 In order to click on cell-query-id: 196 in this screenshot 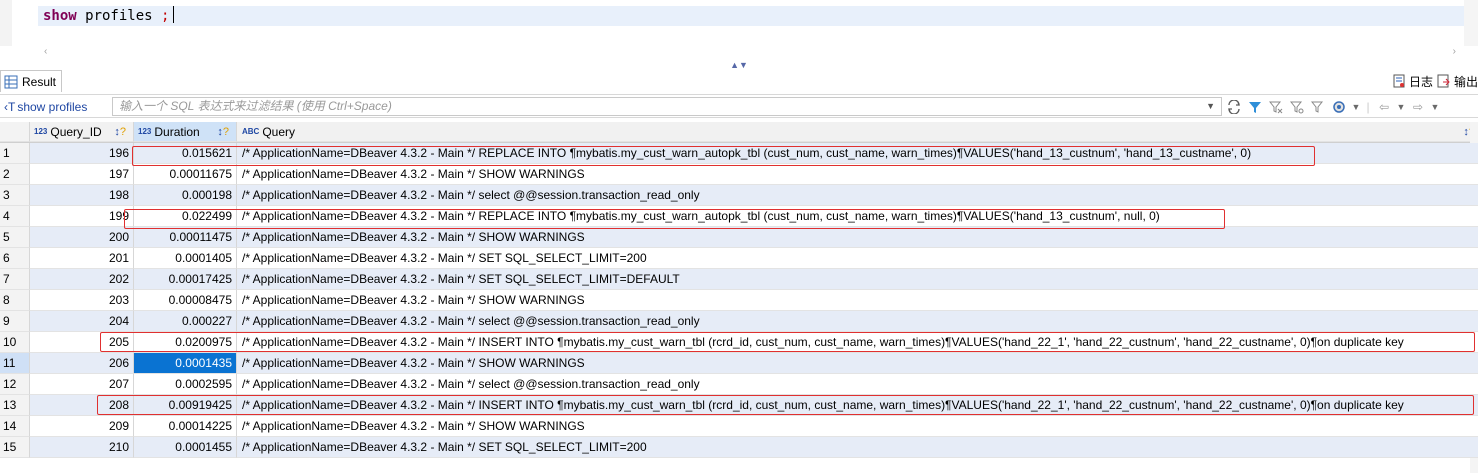, I will do `click(82, 153)`.